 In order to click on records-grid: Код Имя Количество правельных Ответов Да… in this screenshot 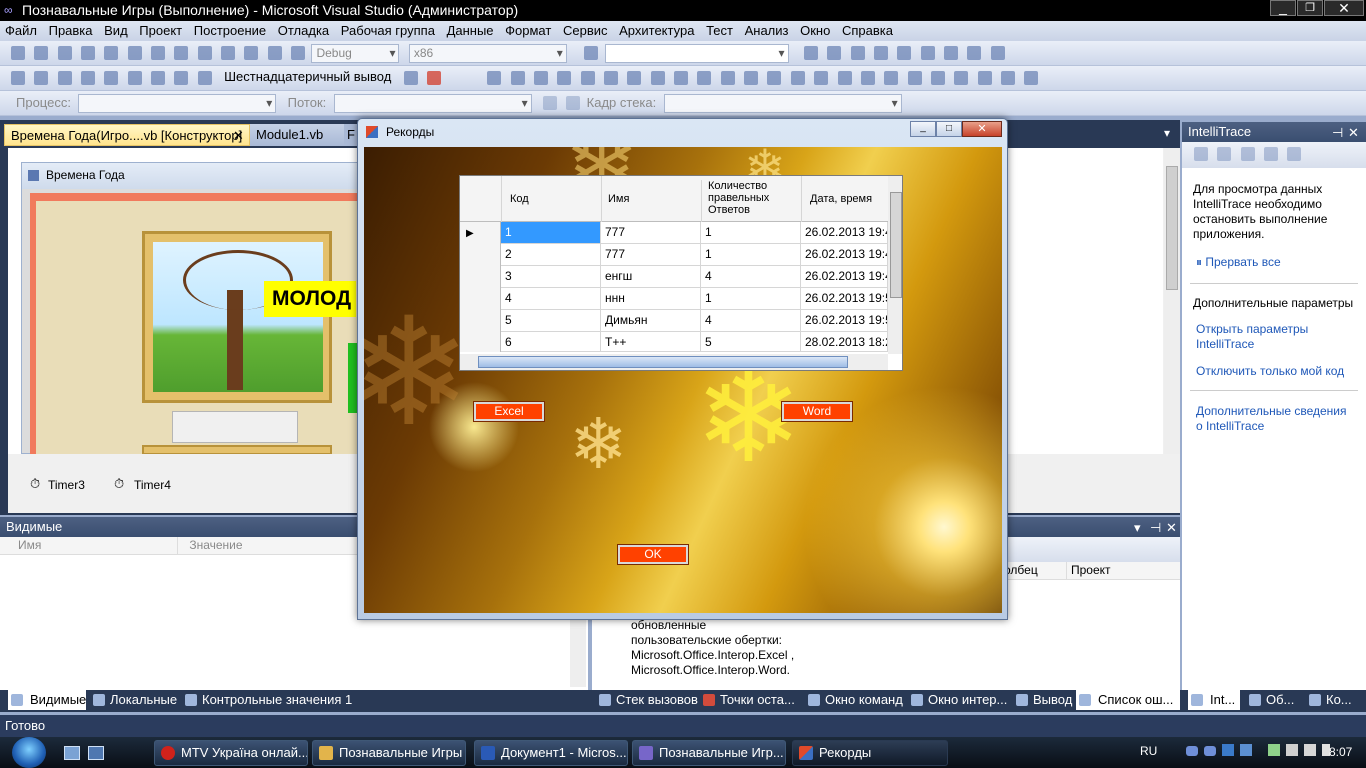, I will do `click(681, 273)`.